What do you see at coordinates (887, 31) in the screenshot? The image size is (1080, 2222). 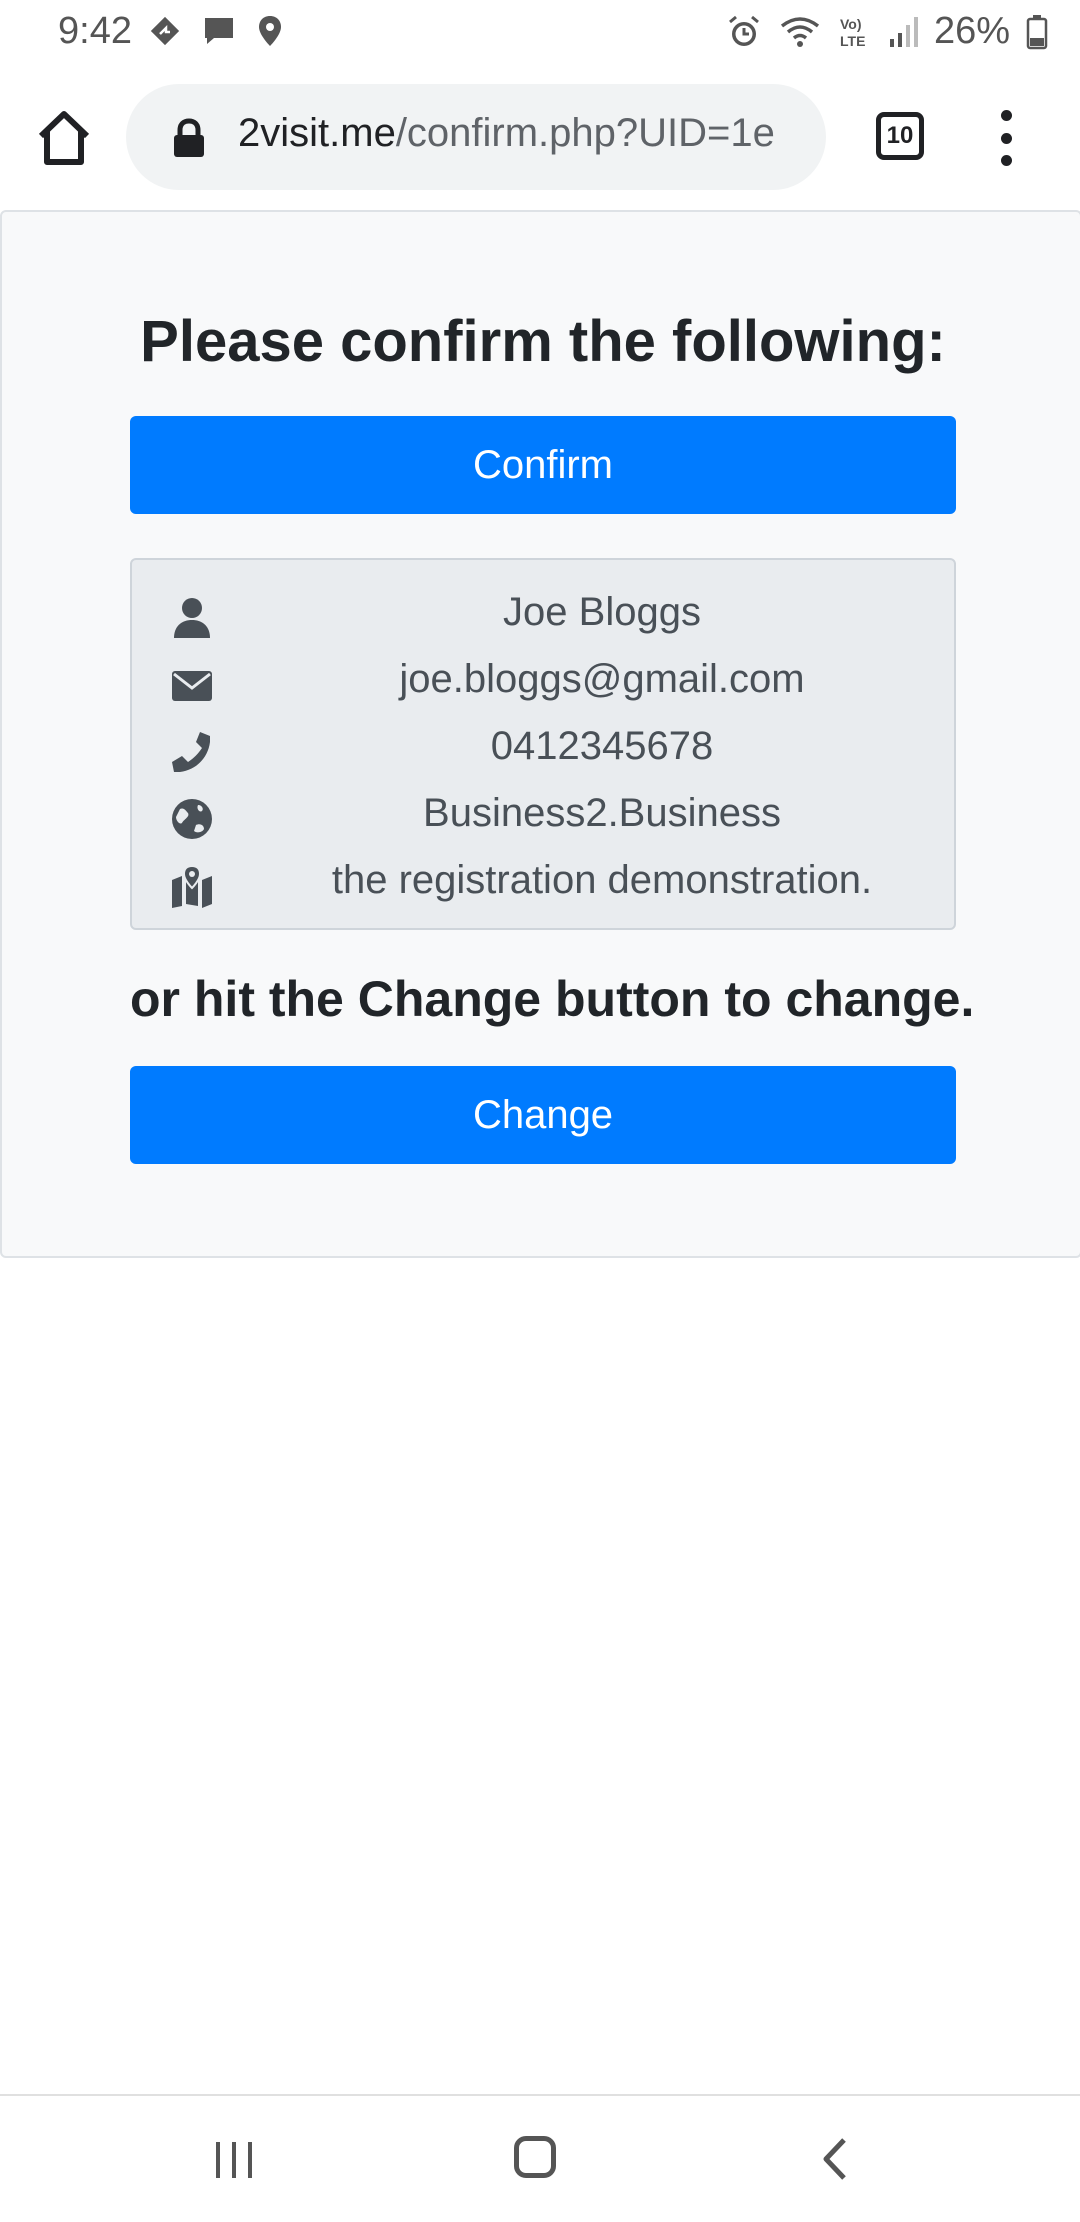 I see `status-right-icons: Vo) LTE 26%` at bounding box center [887, 31].